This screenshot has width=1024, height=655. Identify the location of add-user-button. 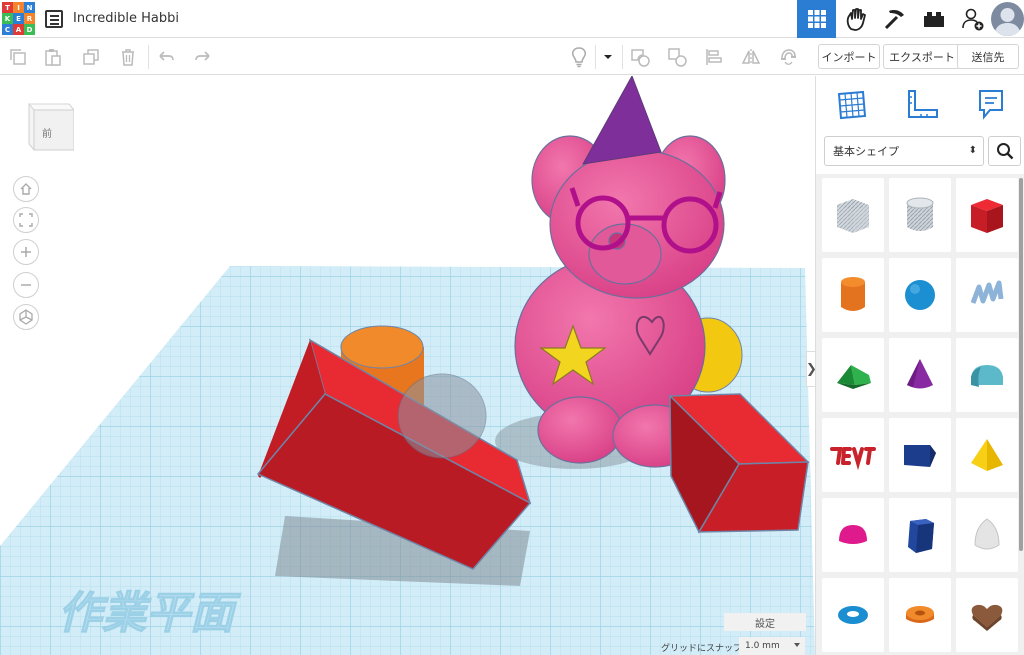
(972, 19).